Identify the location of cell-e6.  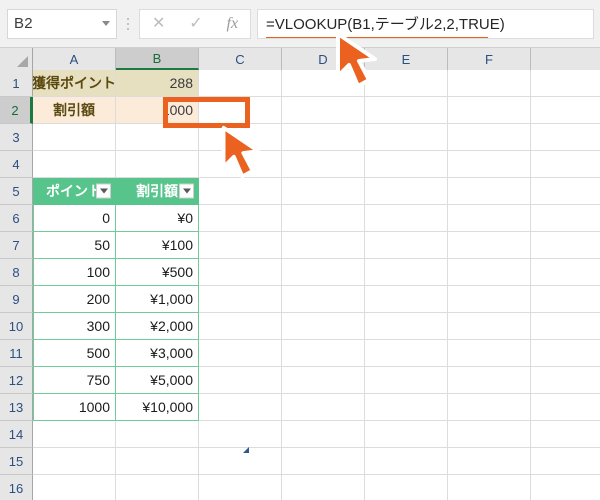
(406, 218).